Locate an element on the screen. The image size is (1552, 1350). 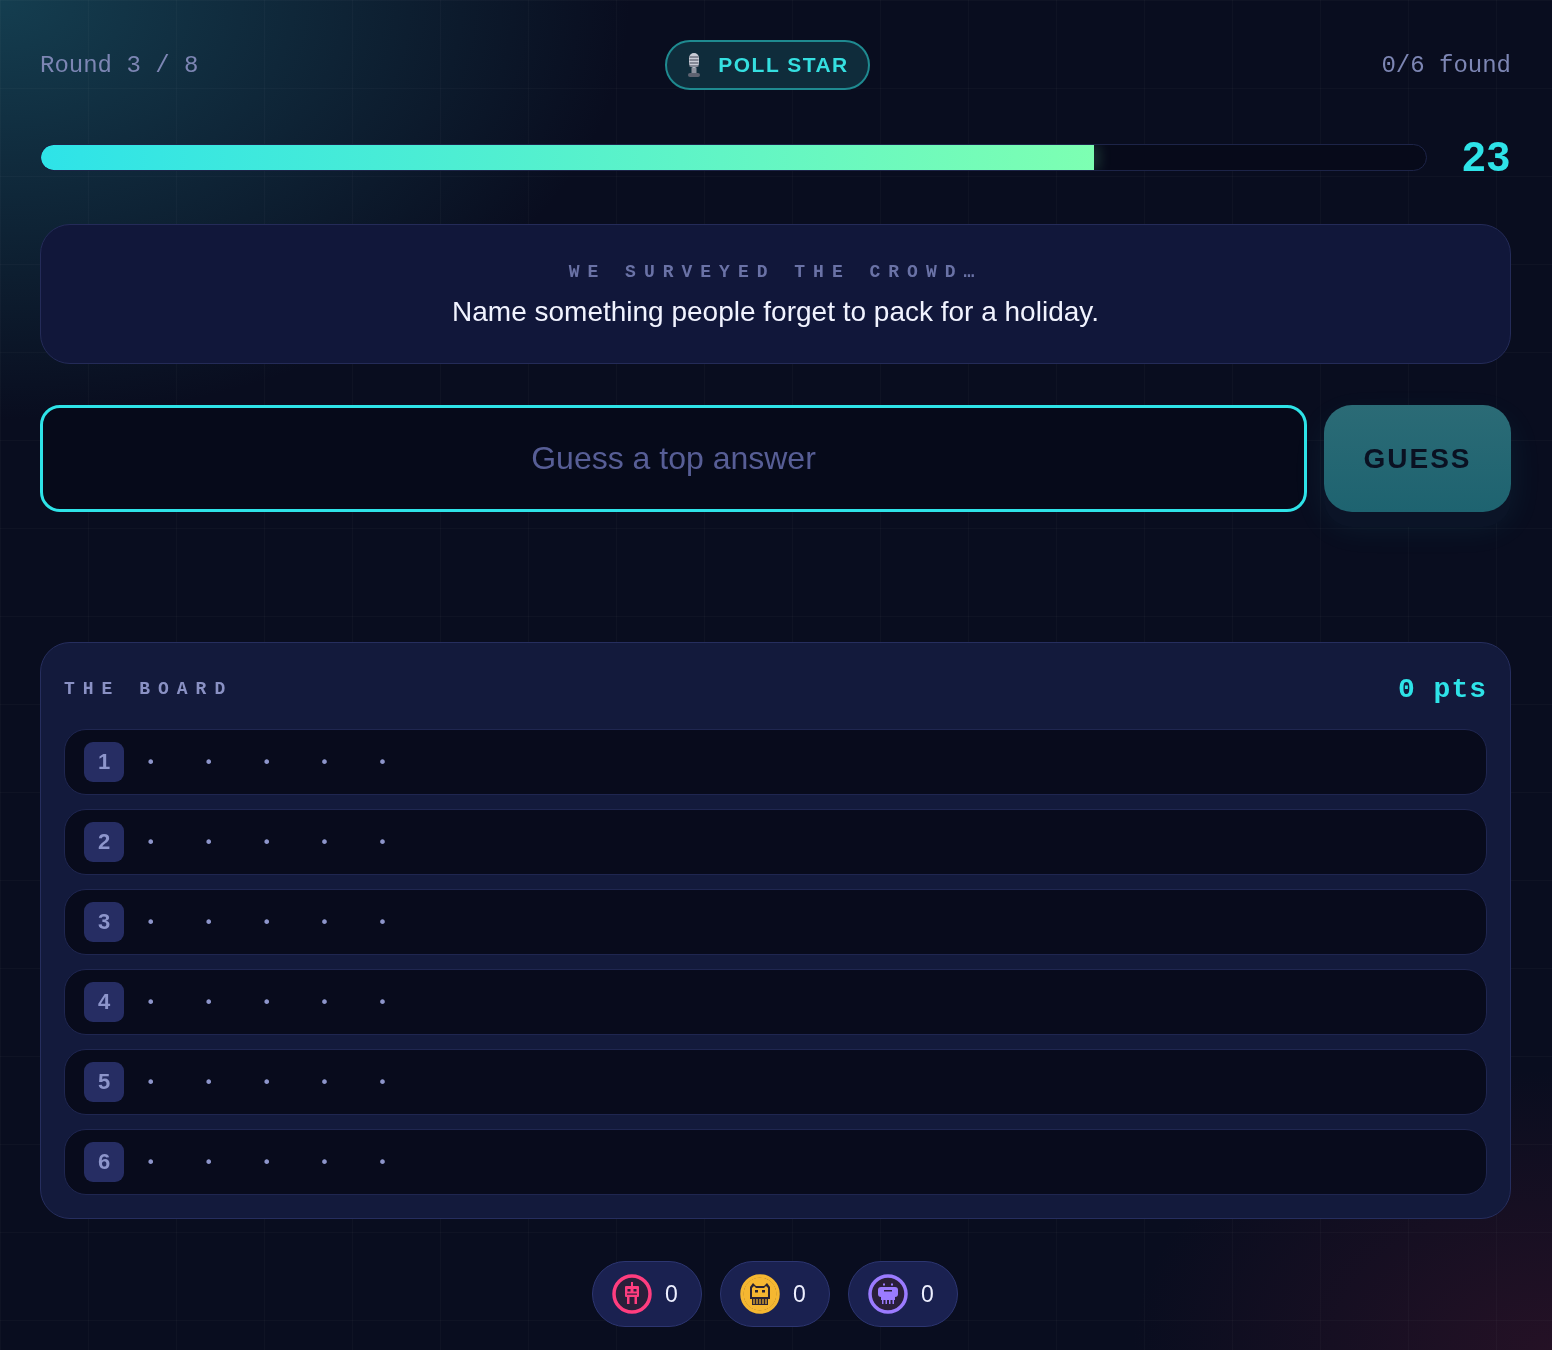
answer-rank-badge: 1 is located at coordinates (104, 762).